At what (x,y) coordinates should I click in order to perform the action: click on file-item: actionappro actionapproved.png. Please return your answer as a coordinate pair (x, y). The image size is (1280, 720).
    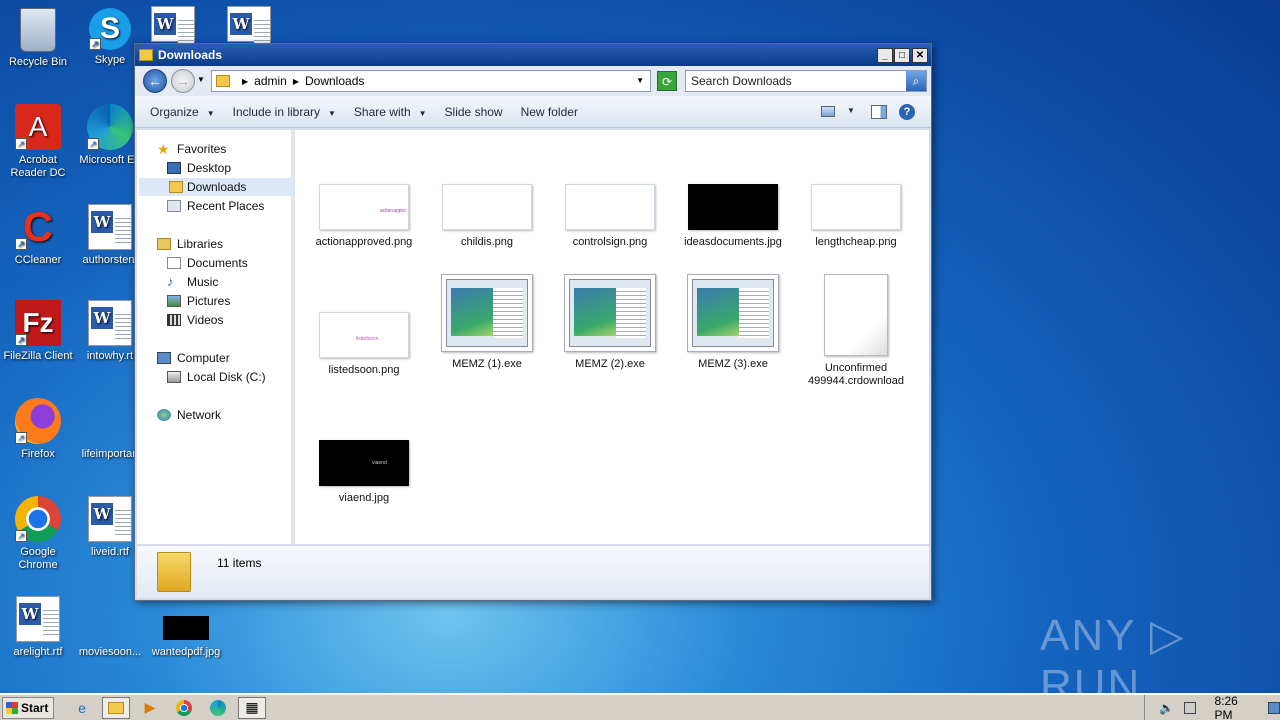
    Looking at the image, I should click on (364, 216).